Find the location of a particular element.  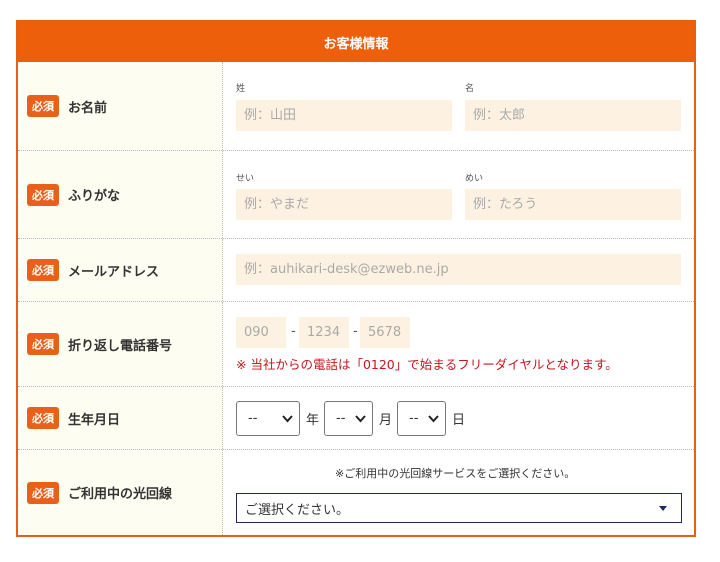

row-birthday: 必須 生年月日 -- 年 -- 月 -- 日 is located at coordinates (356, 417).